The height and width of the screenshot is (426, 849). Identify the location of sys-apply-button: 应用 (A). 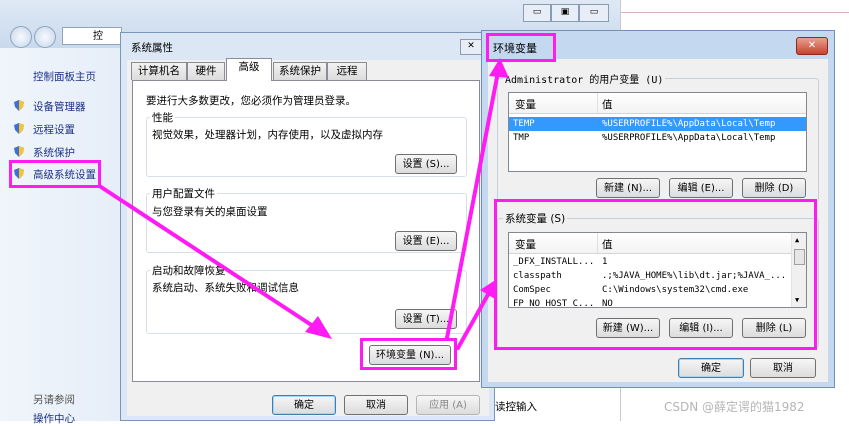
(448, 405).